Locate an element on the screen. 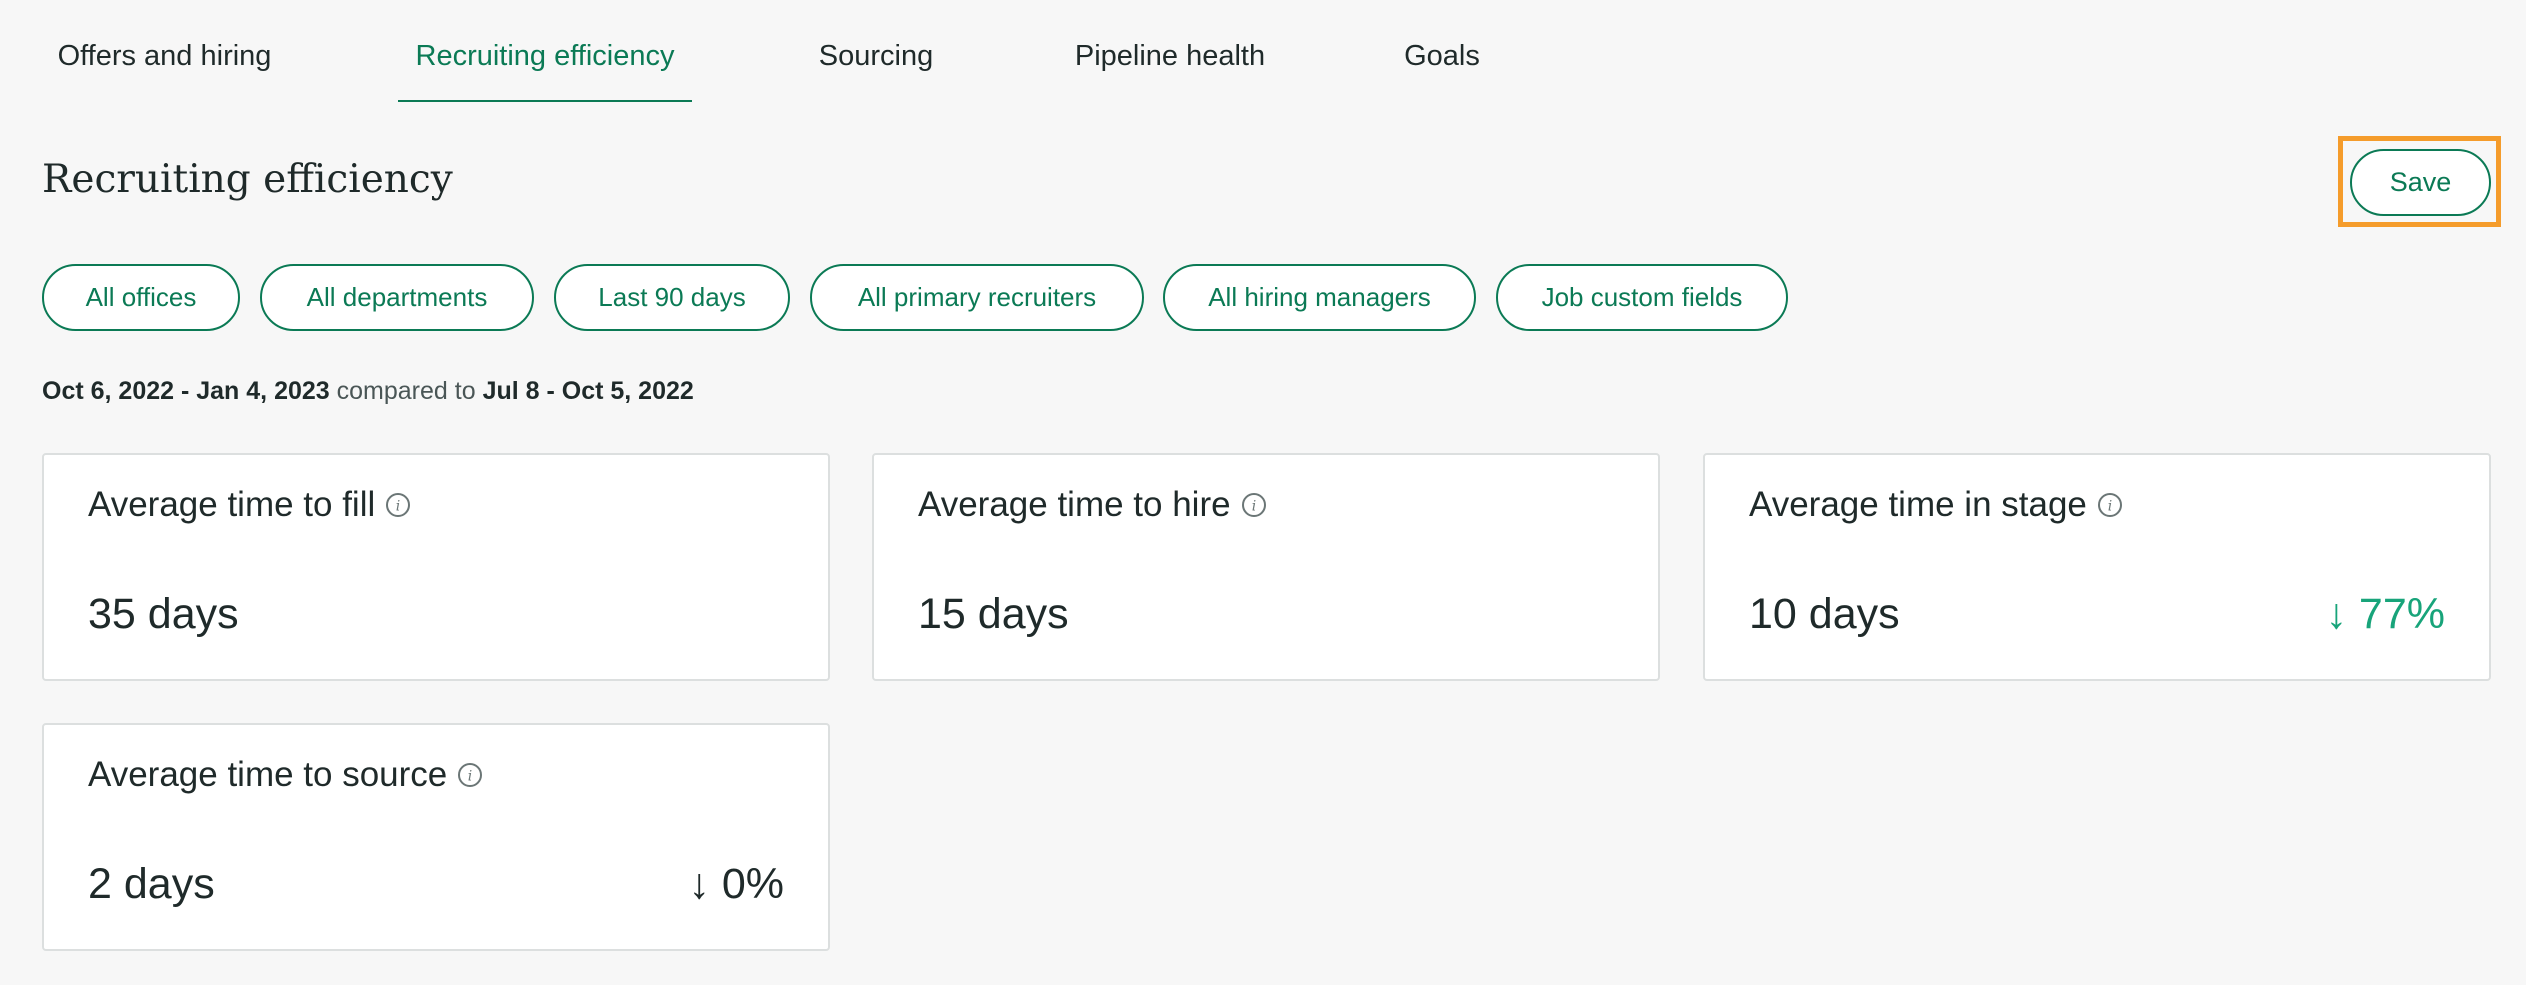 The width and height of the screenshot is (2526, 985). tab-recruiting-efficiency: Recruiting efficiency is located at coordinates (545, 71).